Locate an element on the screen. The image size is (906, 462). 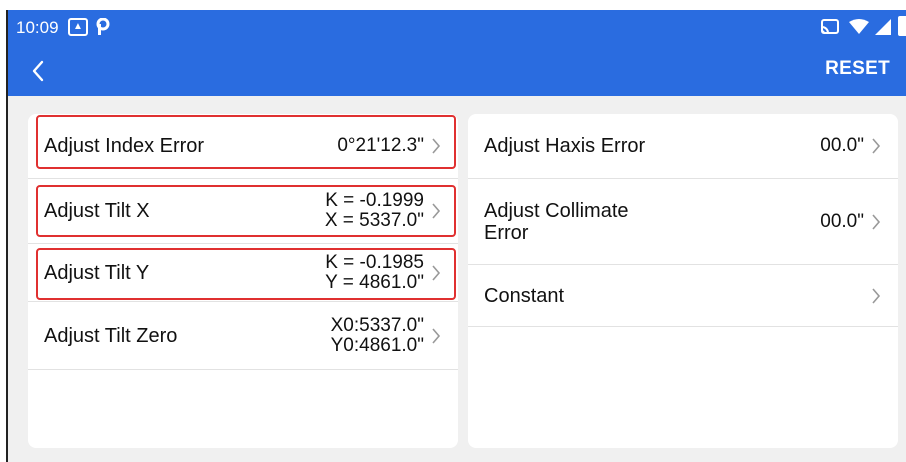
back-button is located at coordinates (38, 71).